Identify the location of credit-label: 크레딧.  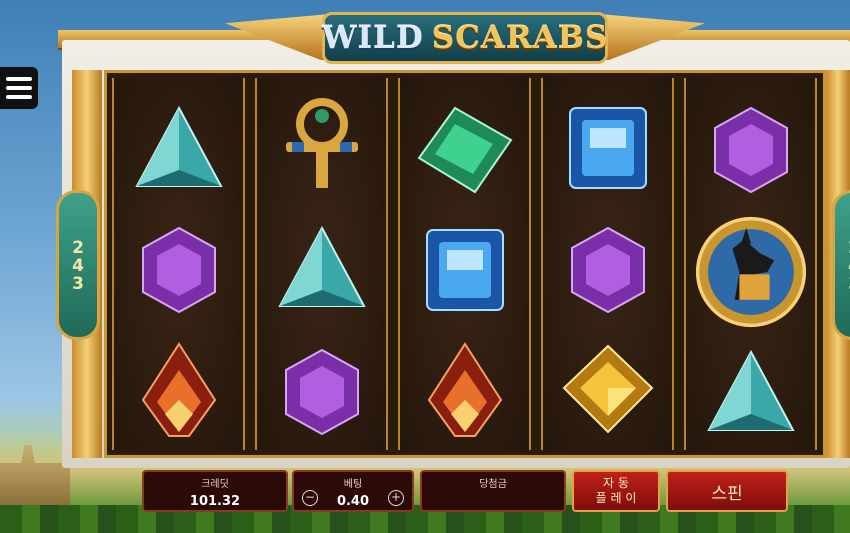
(215, 484).